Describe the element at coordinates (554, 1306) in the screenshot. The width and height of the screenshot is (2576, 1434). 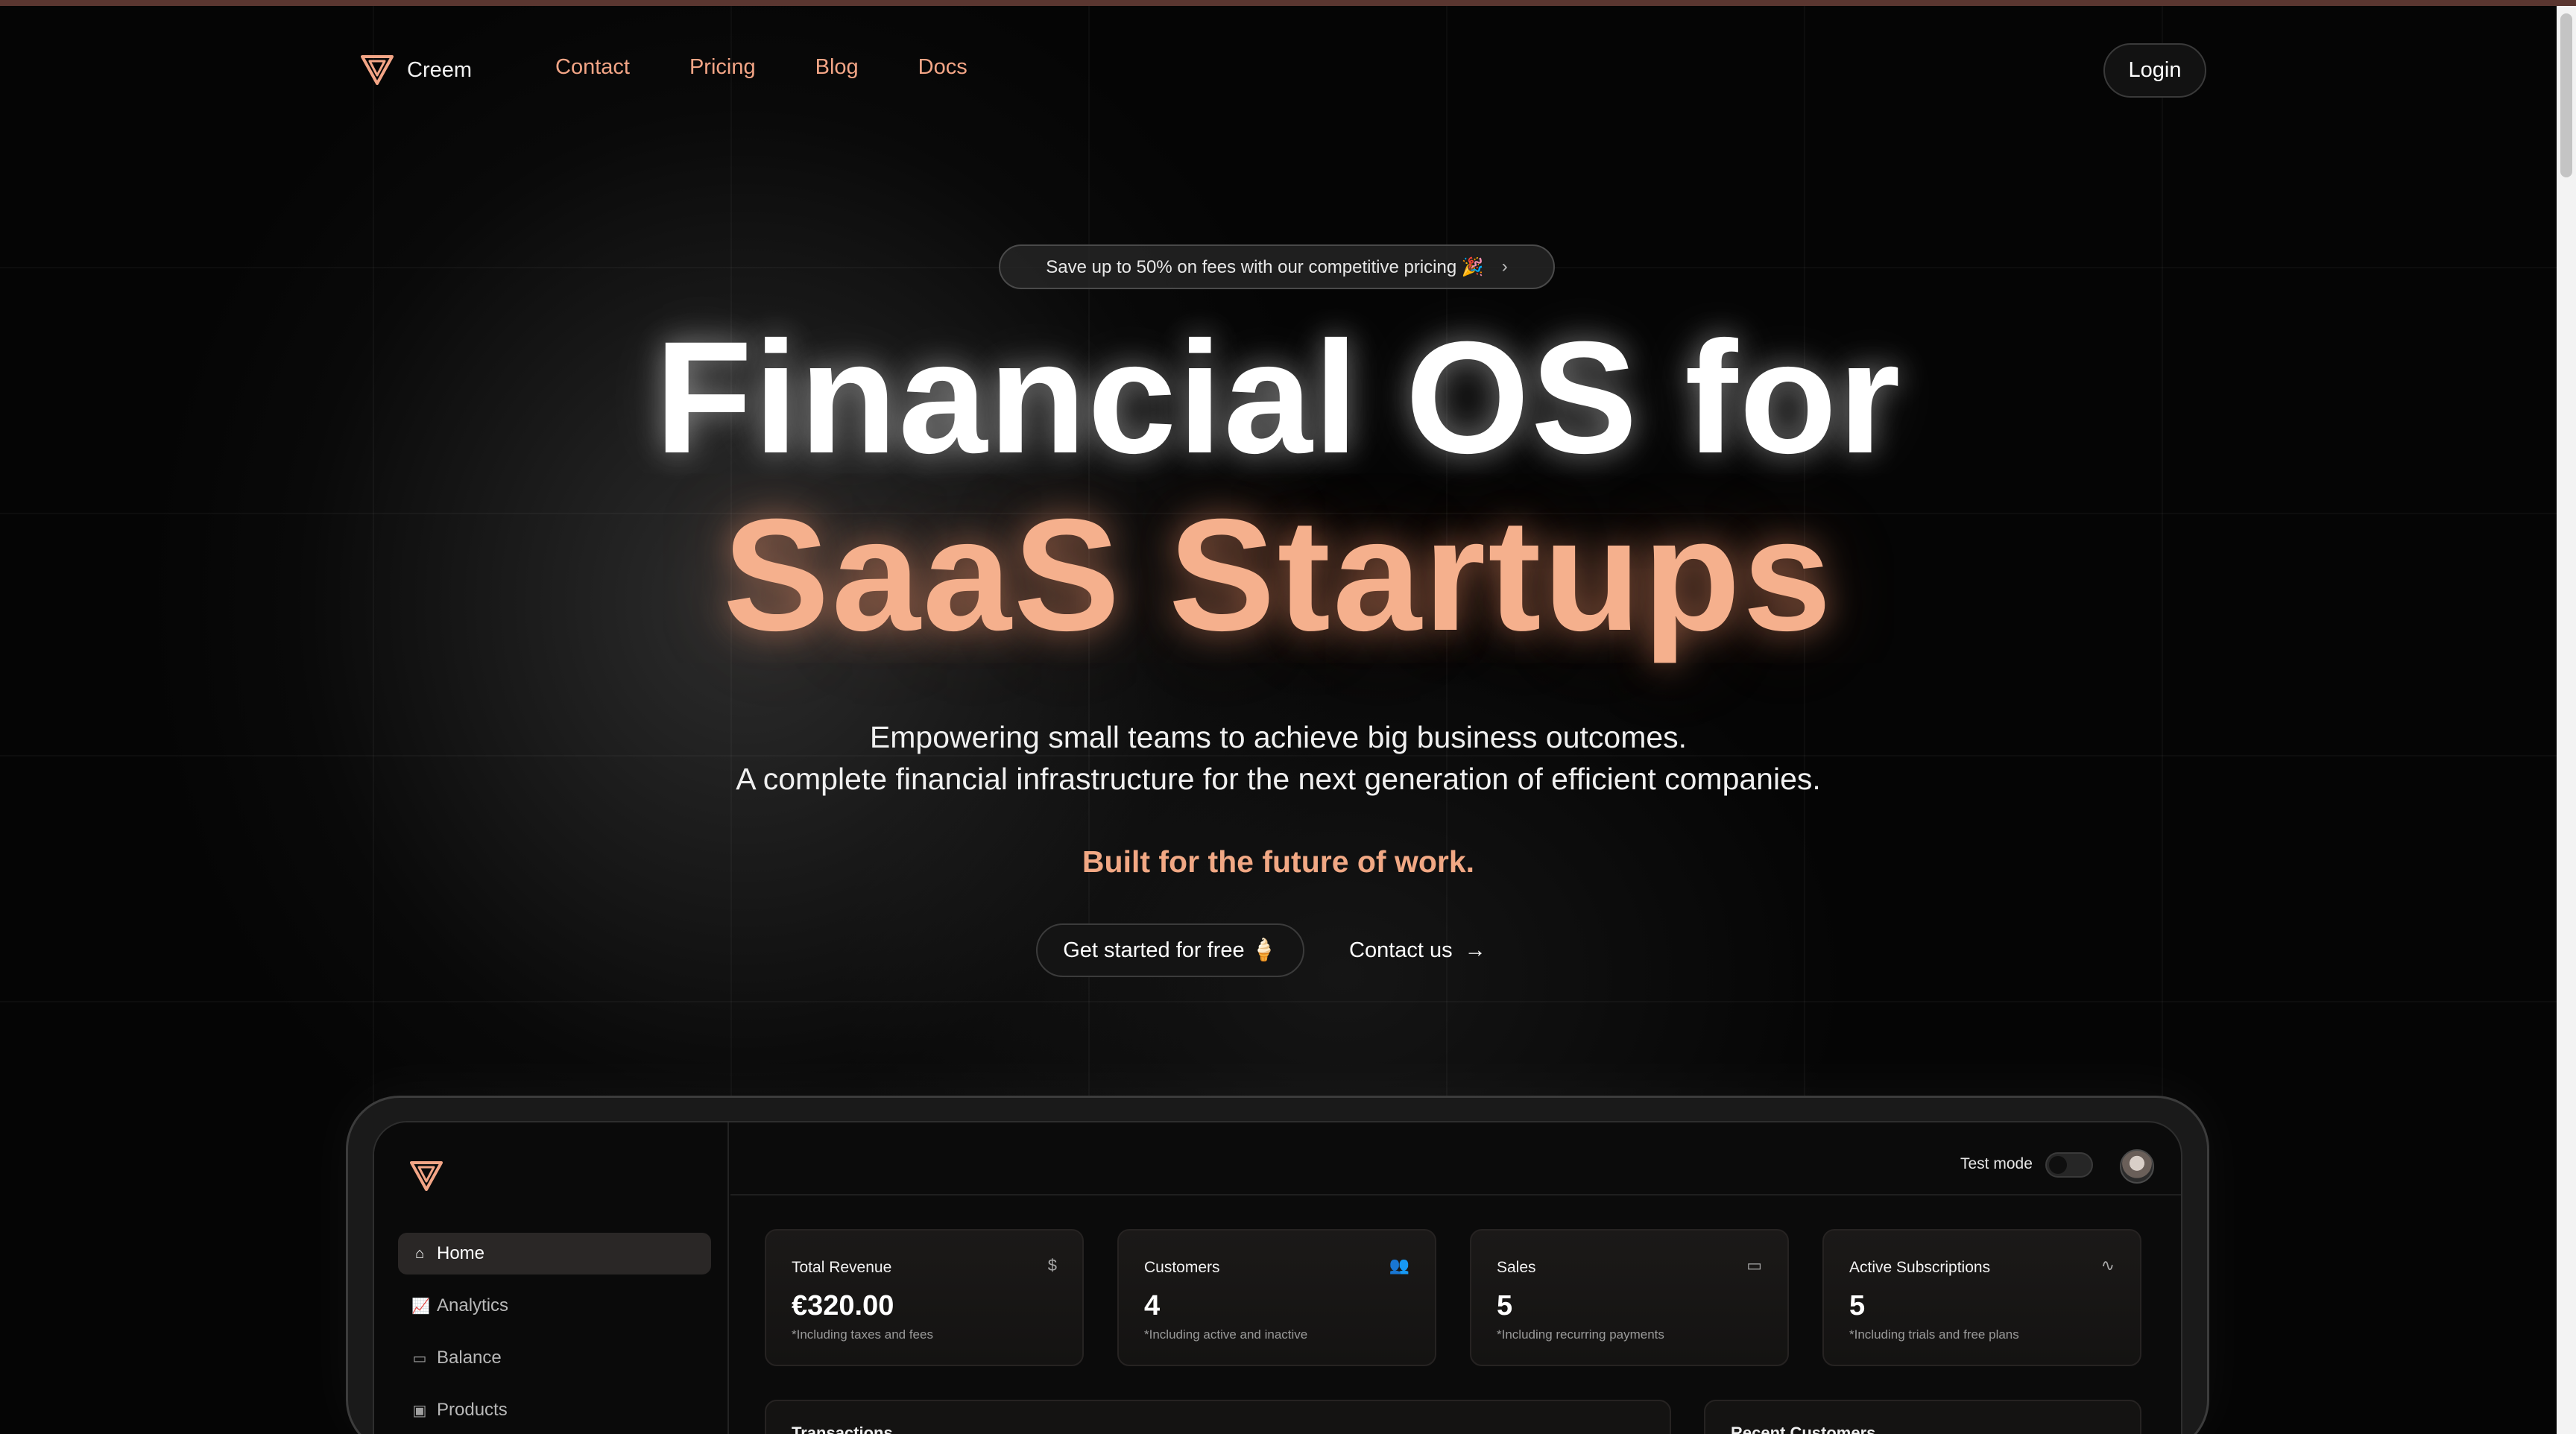
I see `sidebar-item-analytics: 📈 Analytics` at that location.